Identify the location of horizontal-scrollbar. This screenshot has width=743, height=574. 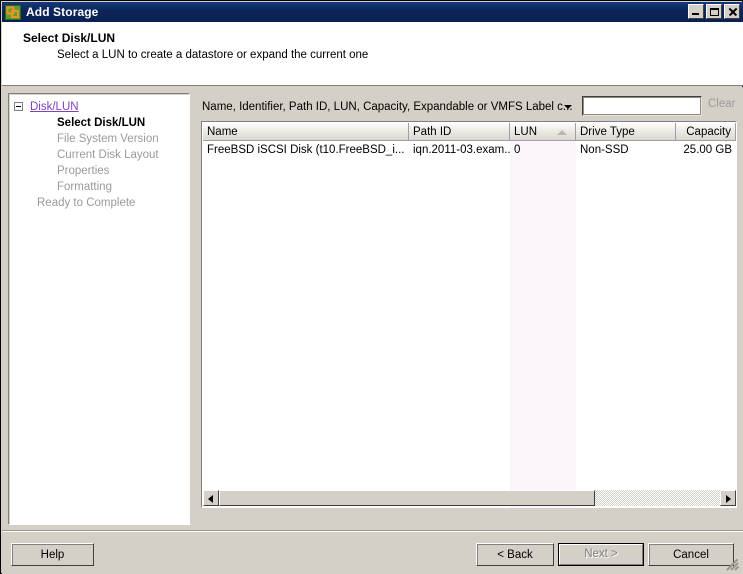
(469, 498).